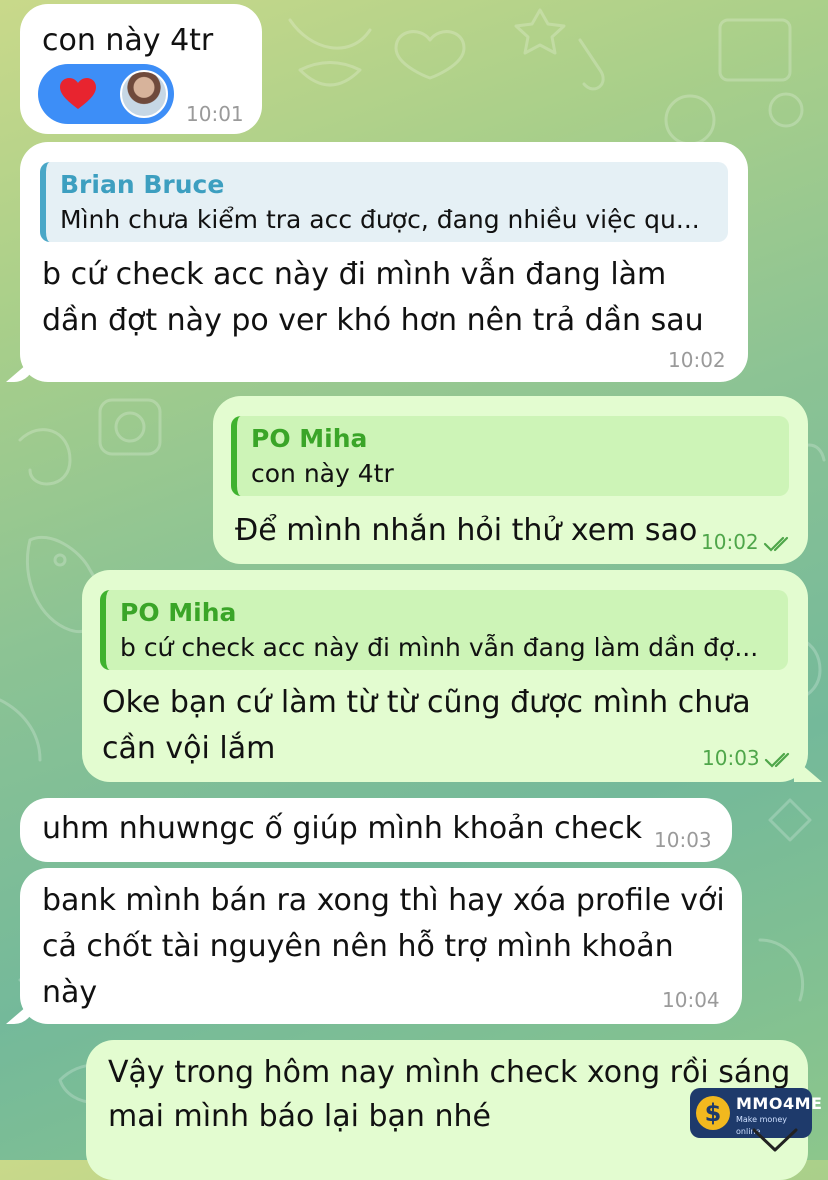 The image size is (828, 1180). What do you see at coordinates (322, 473) in the screenshot?
I see `reply-quoted-text: con này 4tr` at bounding box center [322, 473].